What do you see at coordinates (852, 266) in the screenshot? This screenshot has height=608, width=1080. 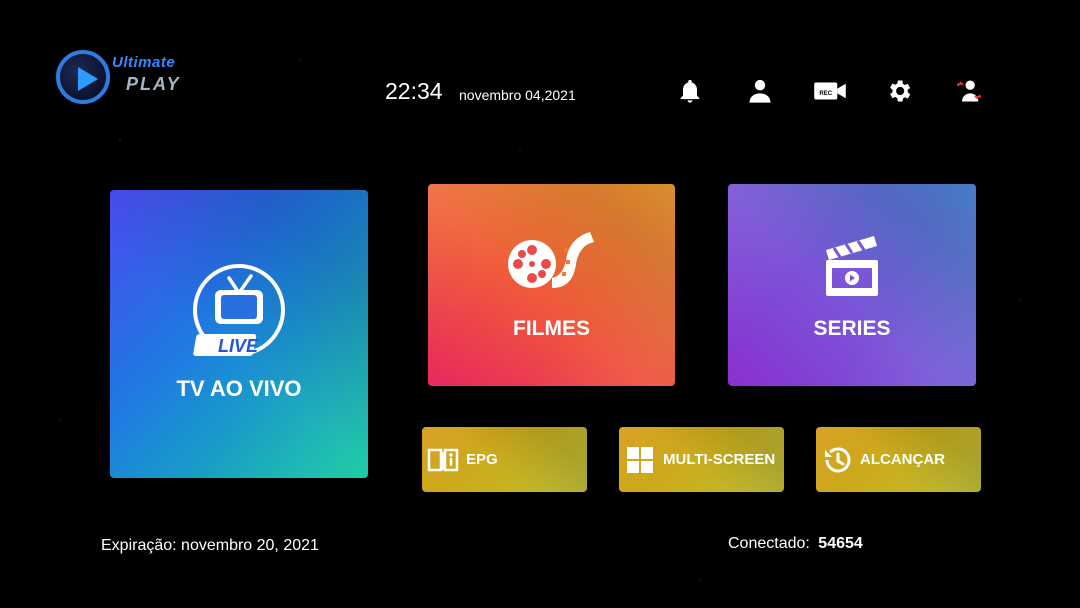 I see `clapperboard-icon` at bounding box center [852, 266].